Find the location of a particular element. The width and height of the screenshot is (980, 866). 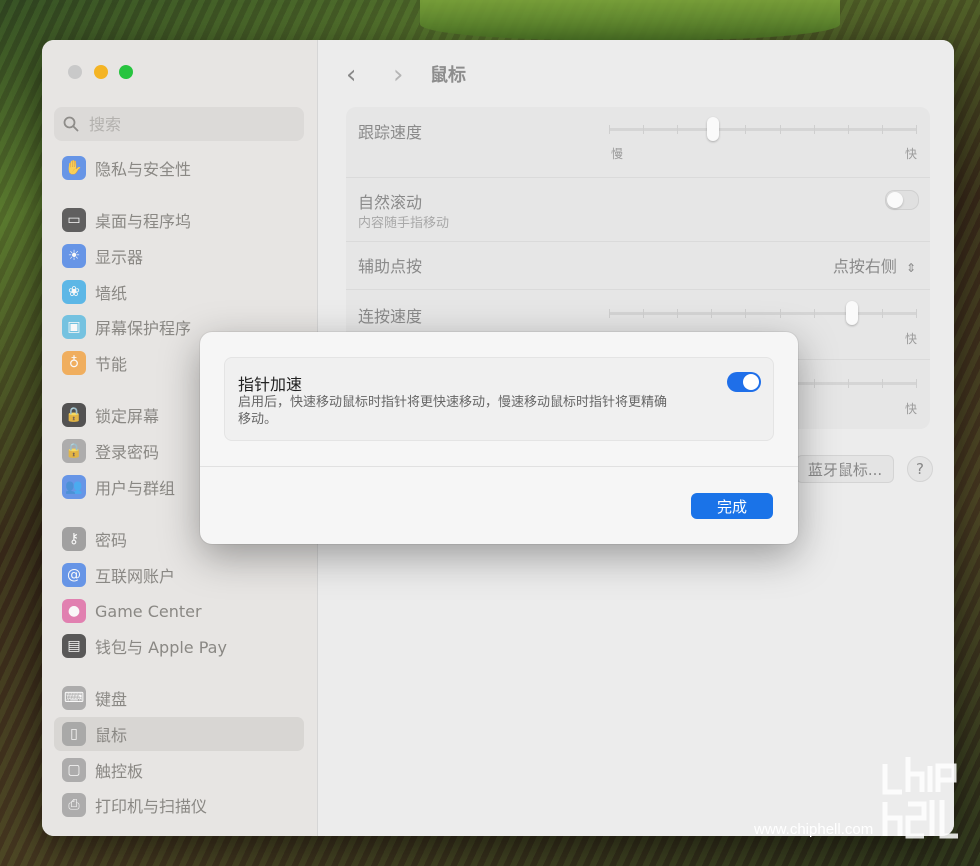

secondary-click-label: 辅助点按 is located at coordinates (390, 266).